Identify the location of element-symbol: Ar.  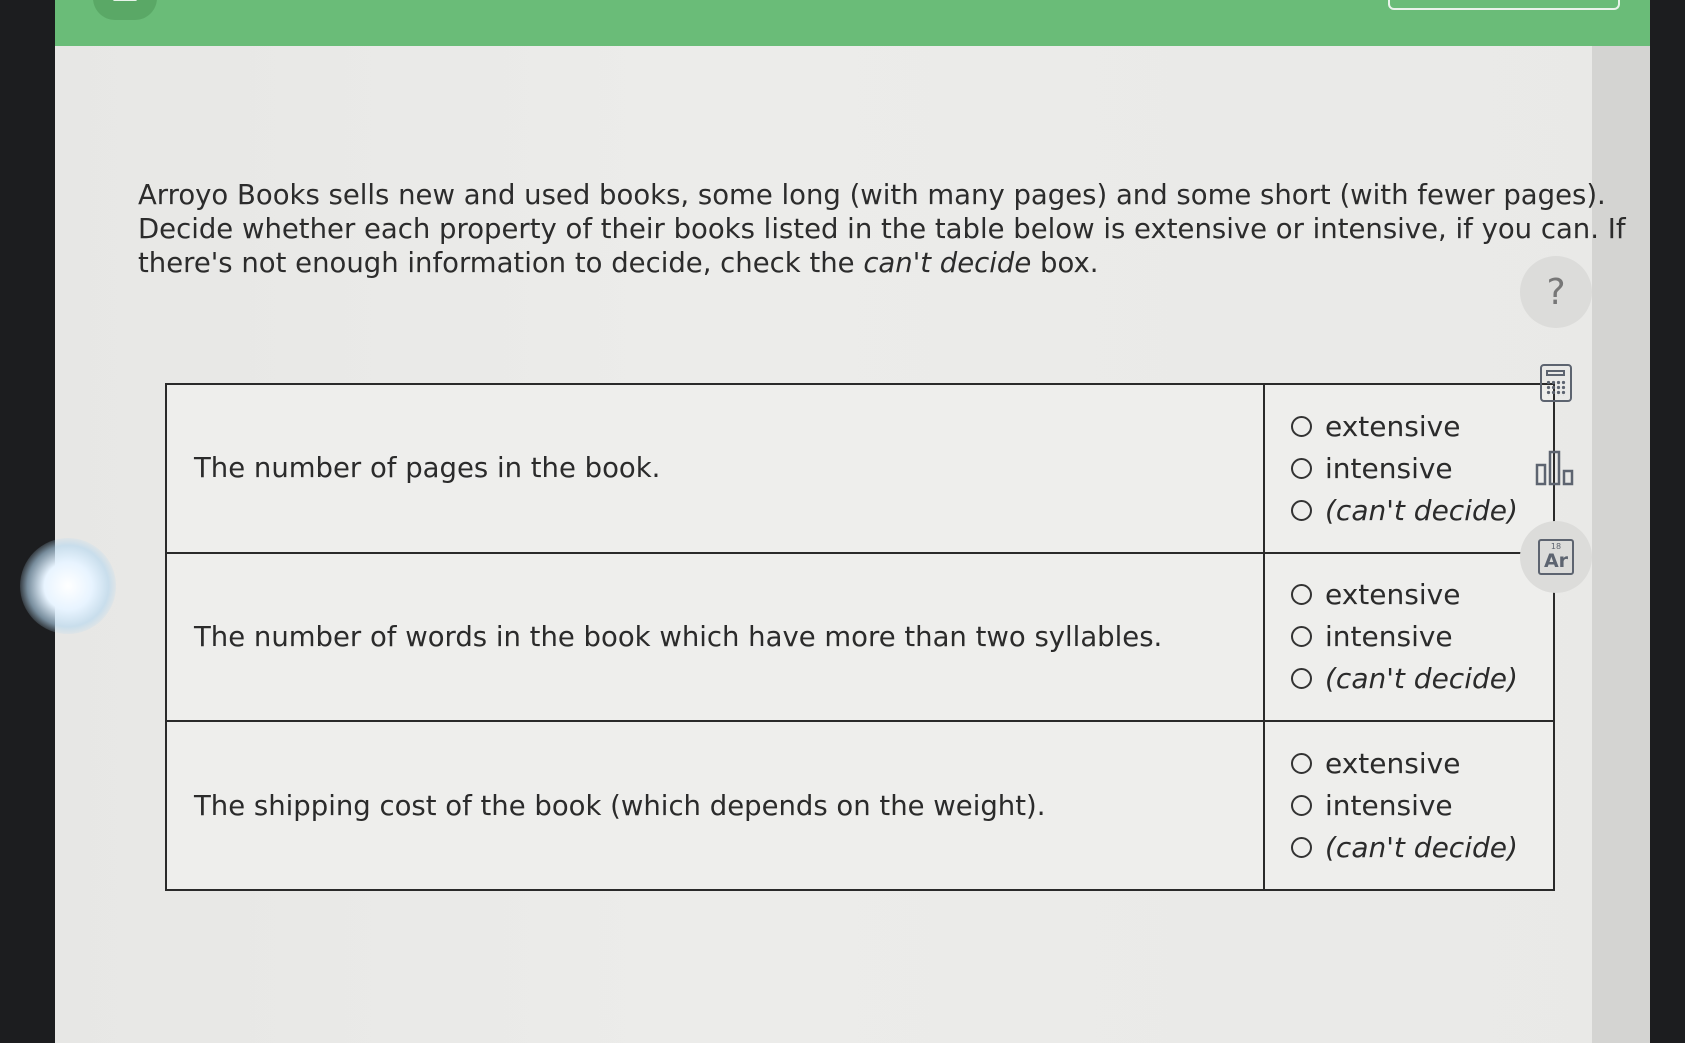
(1556, 561).